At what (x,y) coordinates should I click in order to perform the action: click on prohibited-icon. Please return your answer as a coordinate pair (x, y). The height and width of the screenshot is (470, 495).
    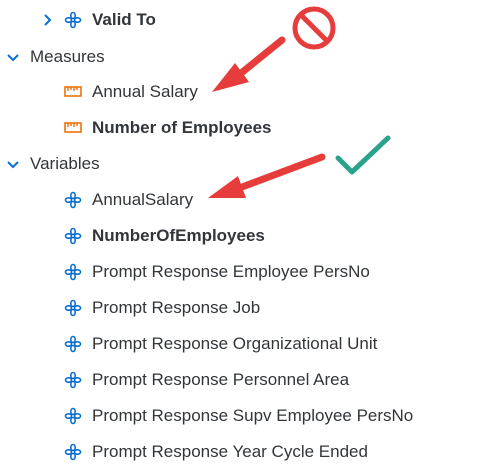
    Looking at the image, I should click on (314, 28).